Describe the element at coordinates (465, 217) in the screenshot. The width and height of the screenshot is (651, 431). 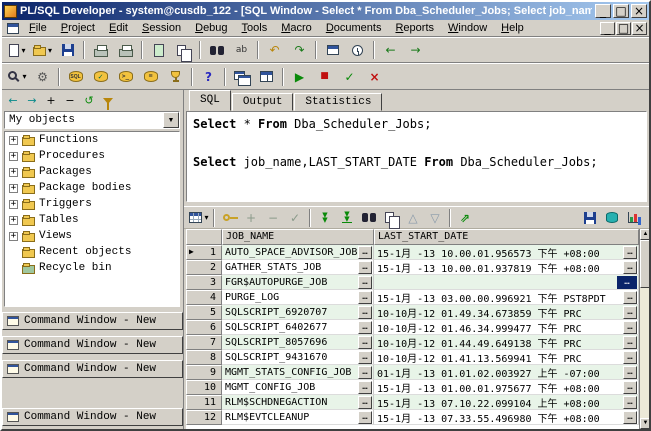
I see `export-data-button: ⇗` at that location.